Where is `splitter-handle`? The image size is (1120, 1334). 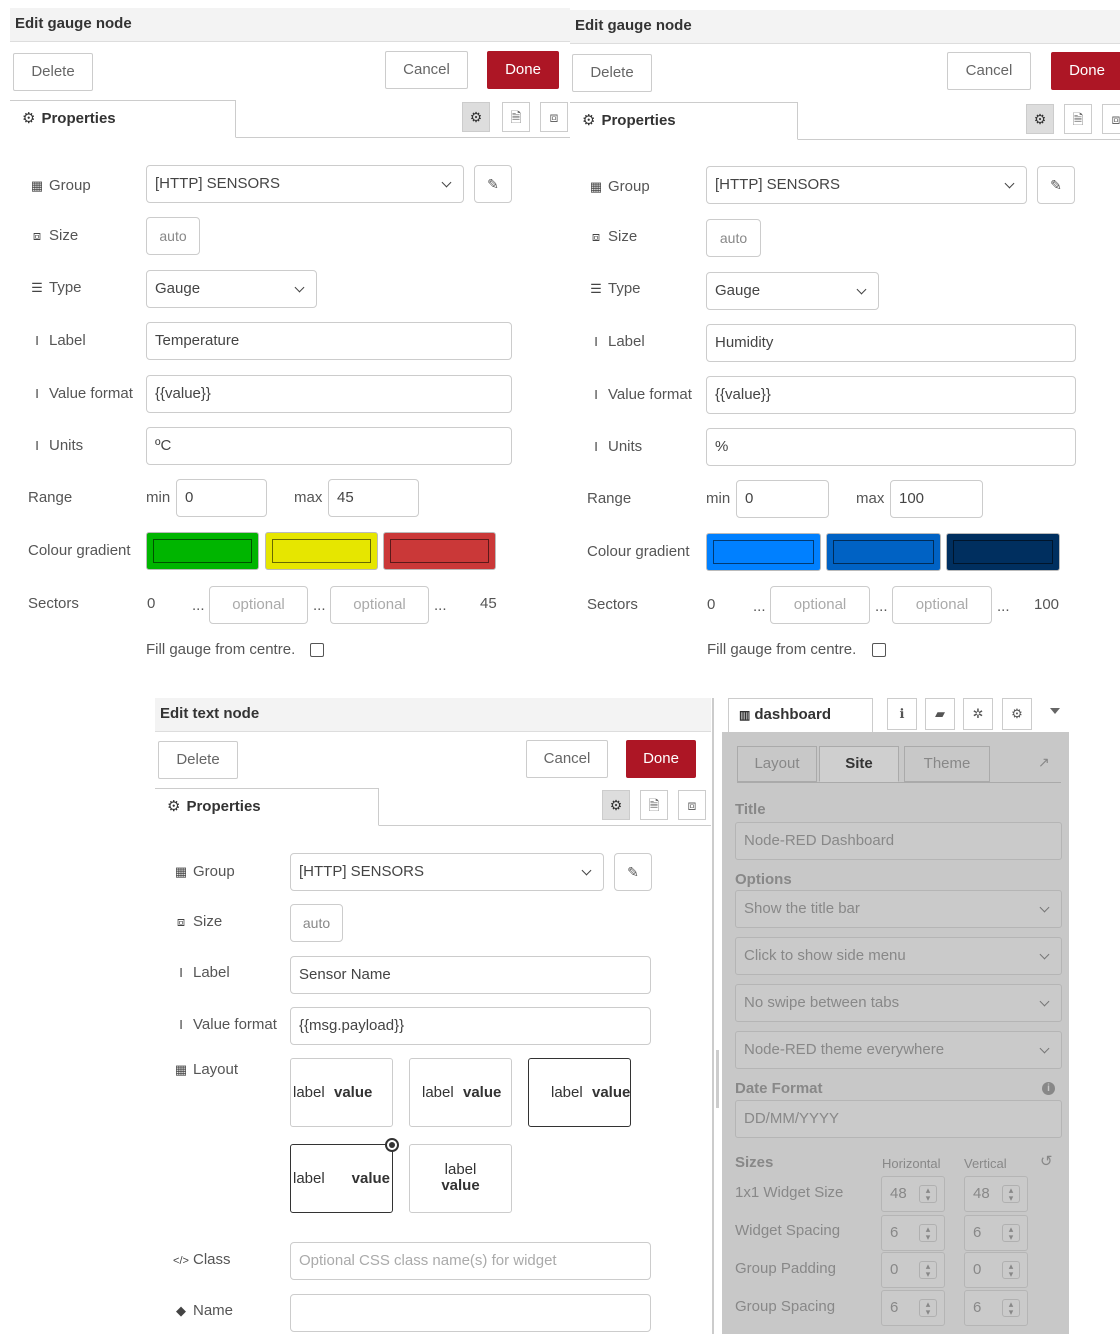 splitter-handle is located at coordinates (717, 1079).